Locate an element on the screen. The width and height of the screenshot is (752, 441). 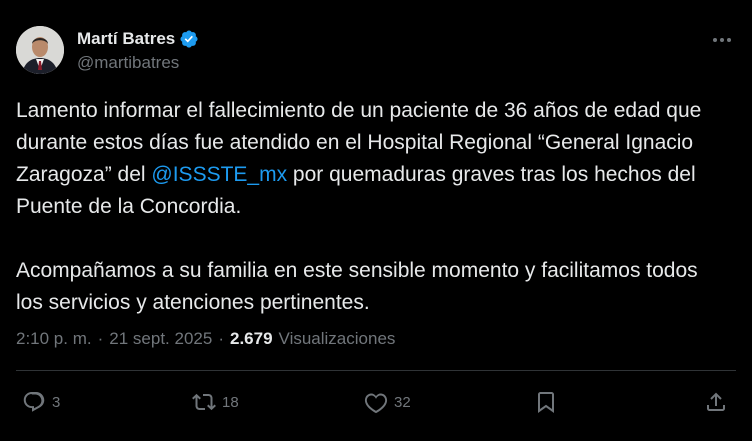
bookmark-button is located at coordinates (546, 402).